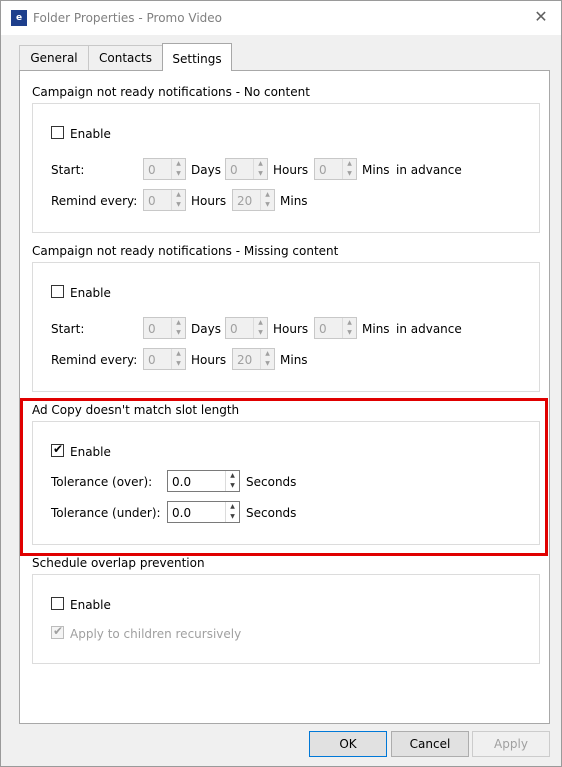 The width and height of the screenshot is (562, 767). I want to click on missing-content-enable-label: Enable, so click(90, 293).